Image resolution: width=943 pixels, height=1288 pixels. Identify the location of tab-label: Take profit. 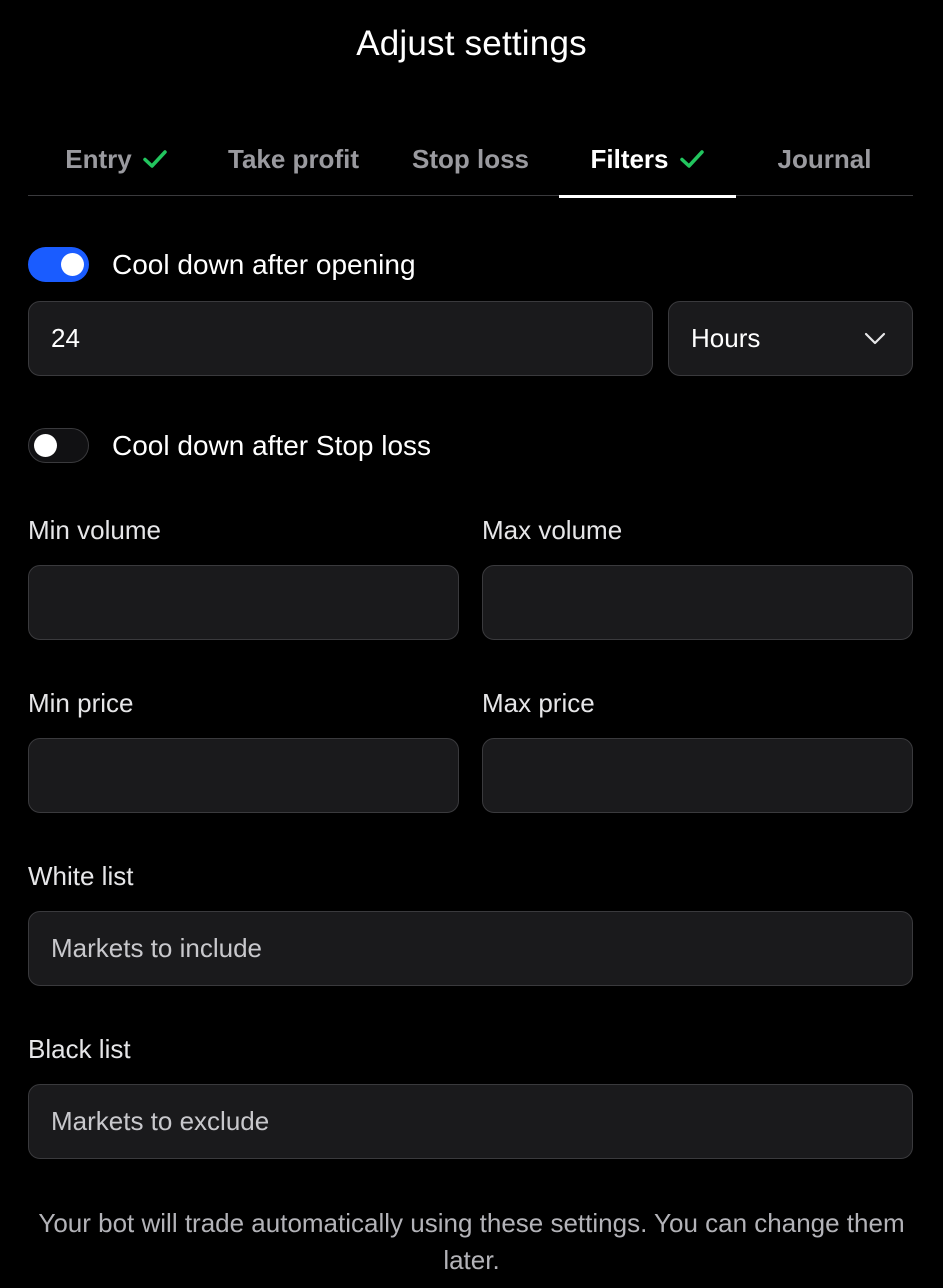
(293, 158).